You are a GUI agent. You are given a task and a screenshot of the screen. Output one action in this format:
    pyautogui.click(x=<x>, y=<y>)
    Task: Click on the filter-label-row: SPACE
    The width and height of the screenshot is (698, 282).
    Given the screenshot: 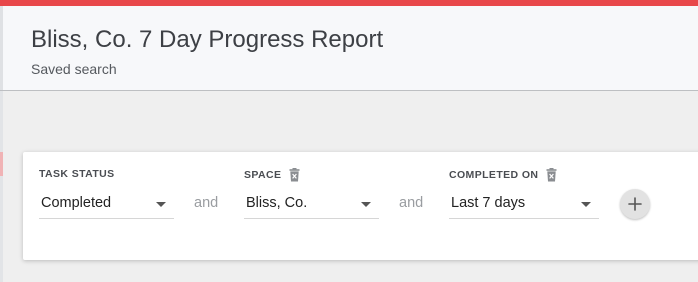 What is the action you would take?
    pyautogui.click(x=272, y=175)
    